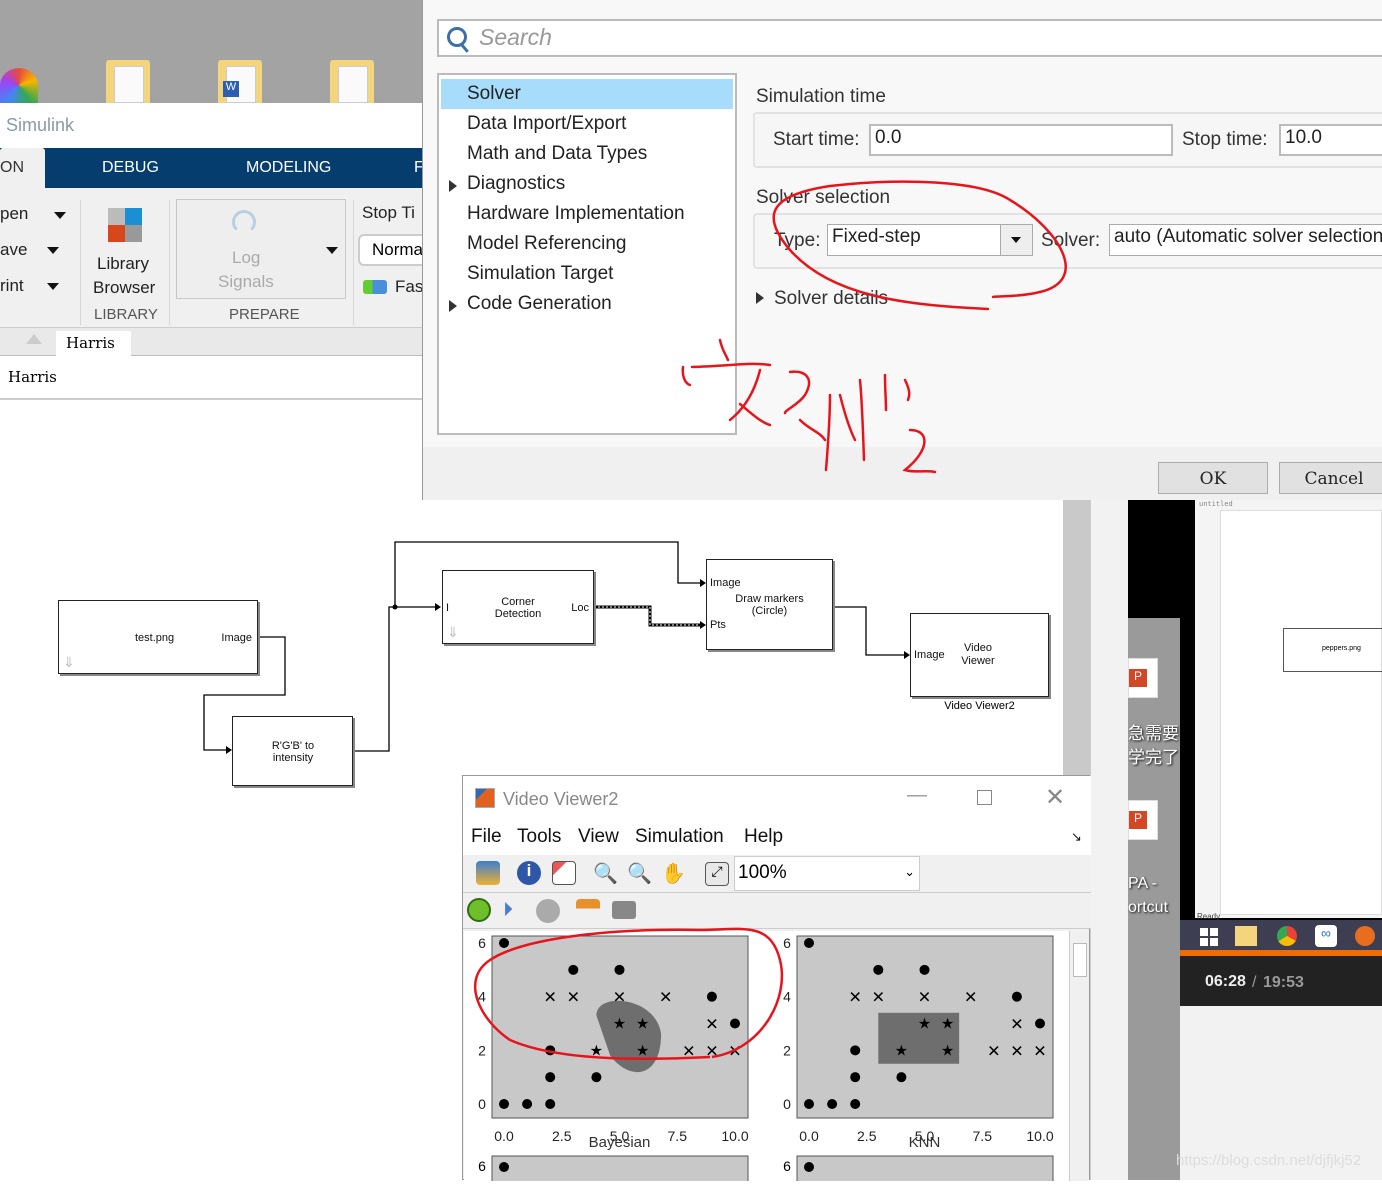 Image resolution: width=1382 pixels, height=1186 pixels. Describe the element at coordinates (53, 286) in the screenshot. I see `print-dropdown-icon` at that location.